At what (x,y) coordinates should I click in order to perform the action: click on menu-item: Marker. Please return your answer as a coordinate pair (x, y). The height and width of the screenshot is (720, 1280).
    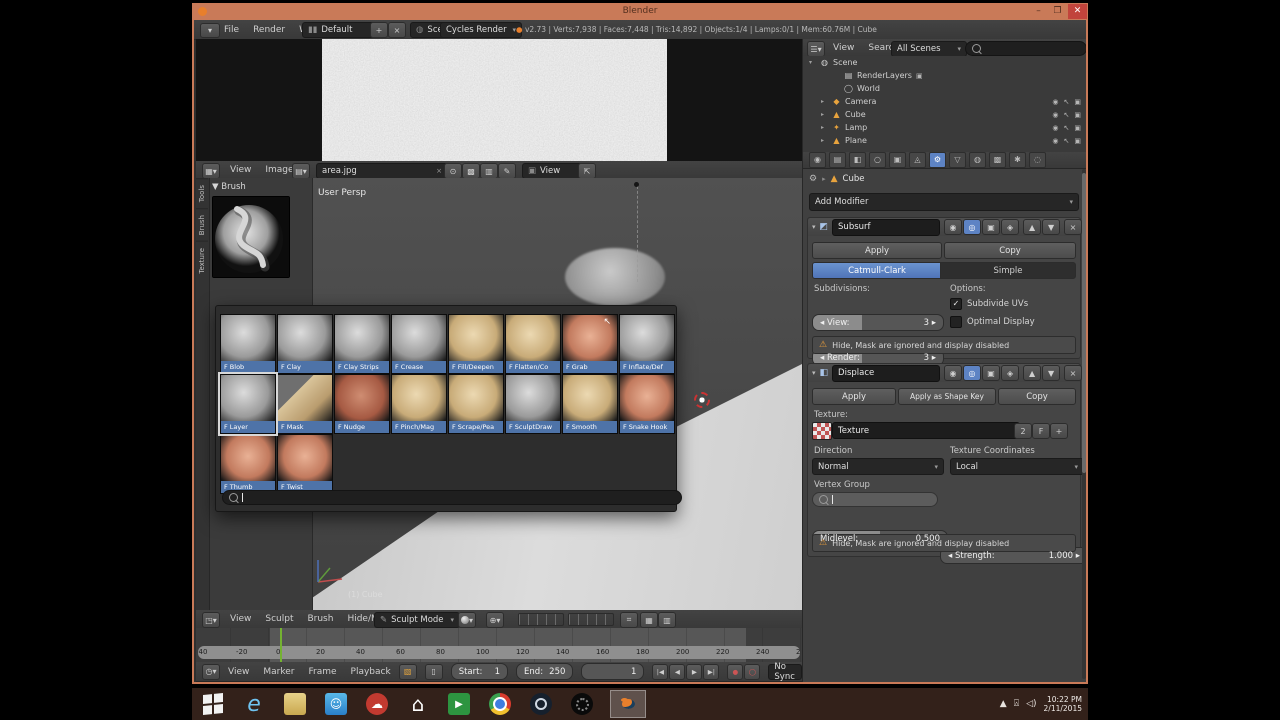
    Looking at the image, I should click on (278, 672).